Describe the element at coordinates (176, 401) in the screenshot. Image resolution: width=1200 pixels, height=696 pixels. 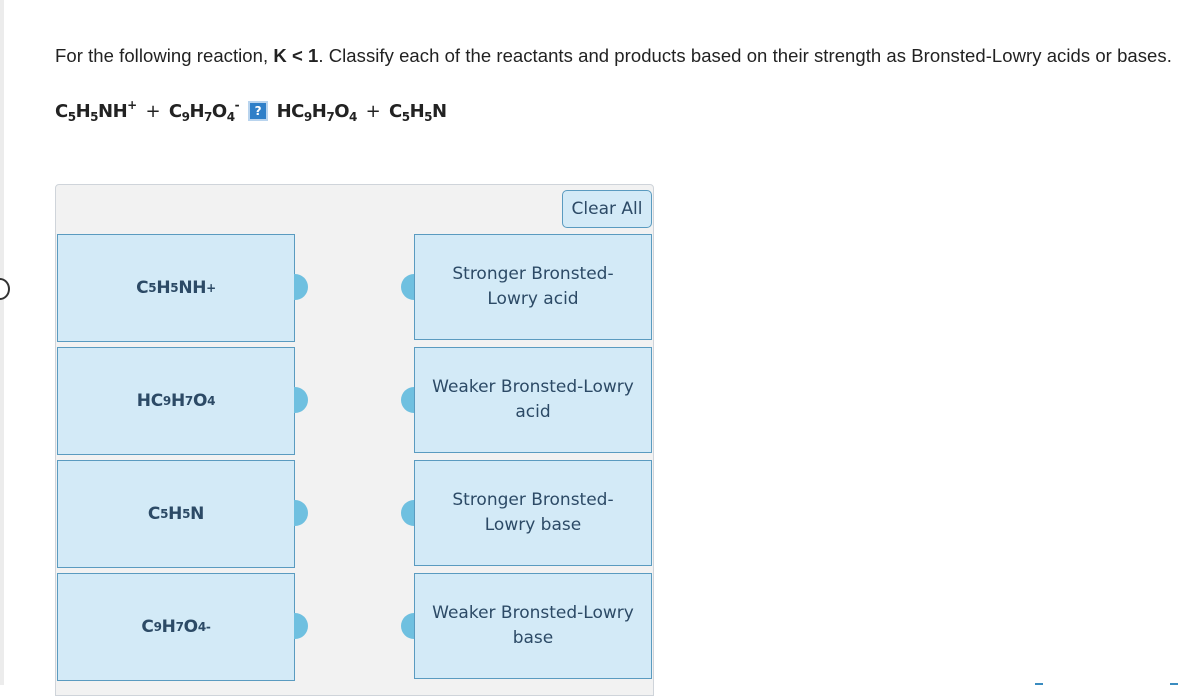
I see `term-item: HC 9 H 7 O 4` at that location.